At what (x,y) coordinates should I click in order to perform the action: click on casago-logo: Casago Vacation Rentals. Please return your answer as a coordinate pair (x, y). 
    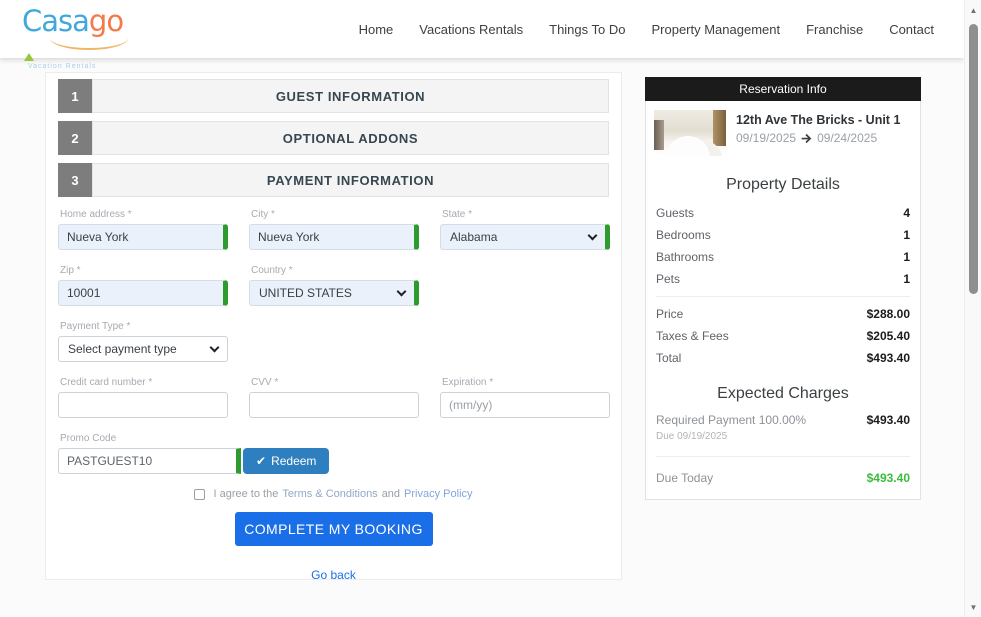
    Looking at the image, I should click on (77, 38).